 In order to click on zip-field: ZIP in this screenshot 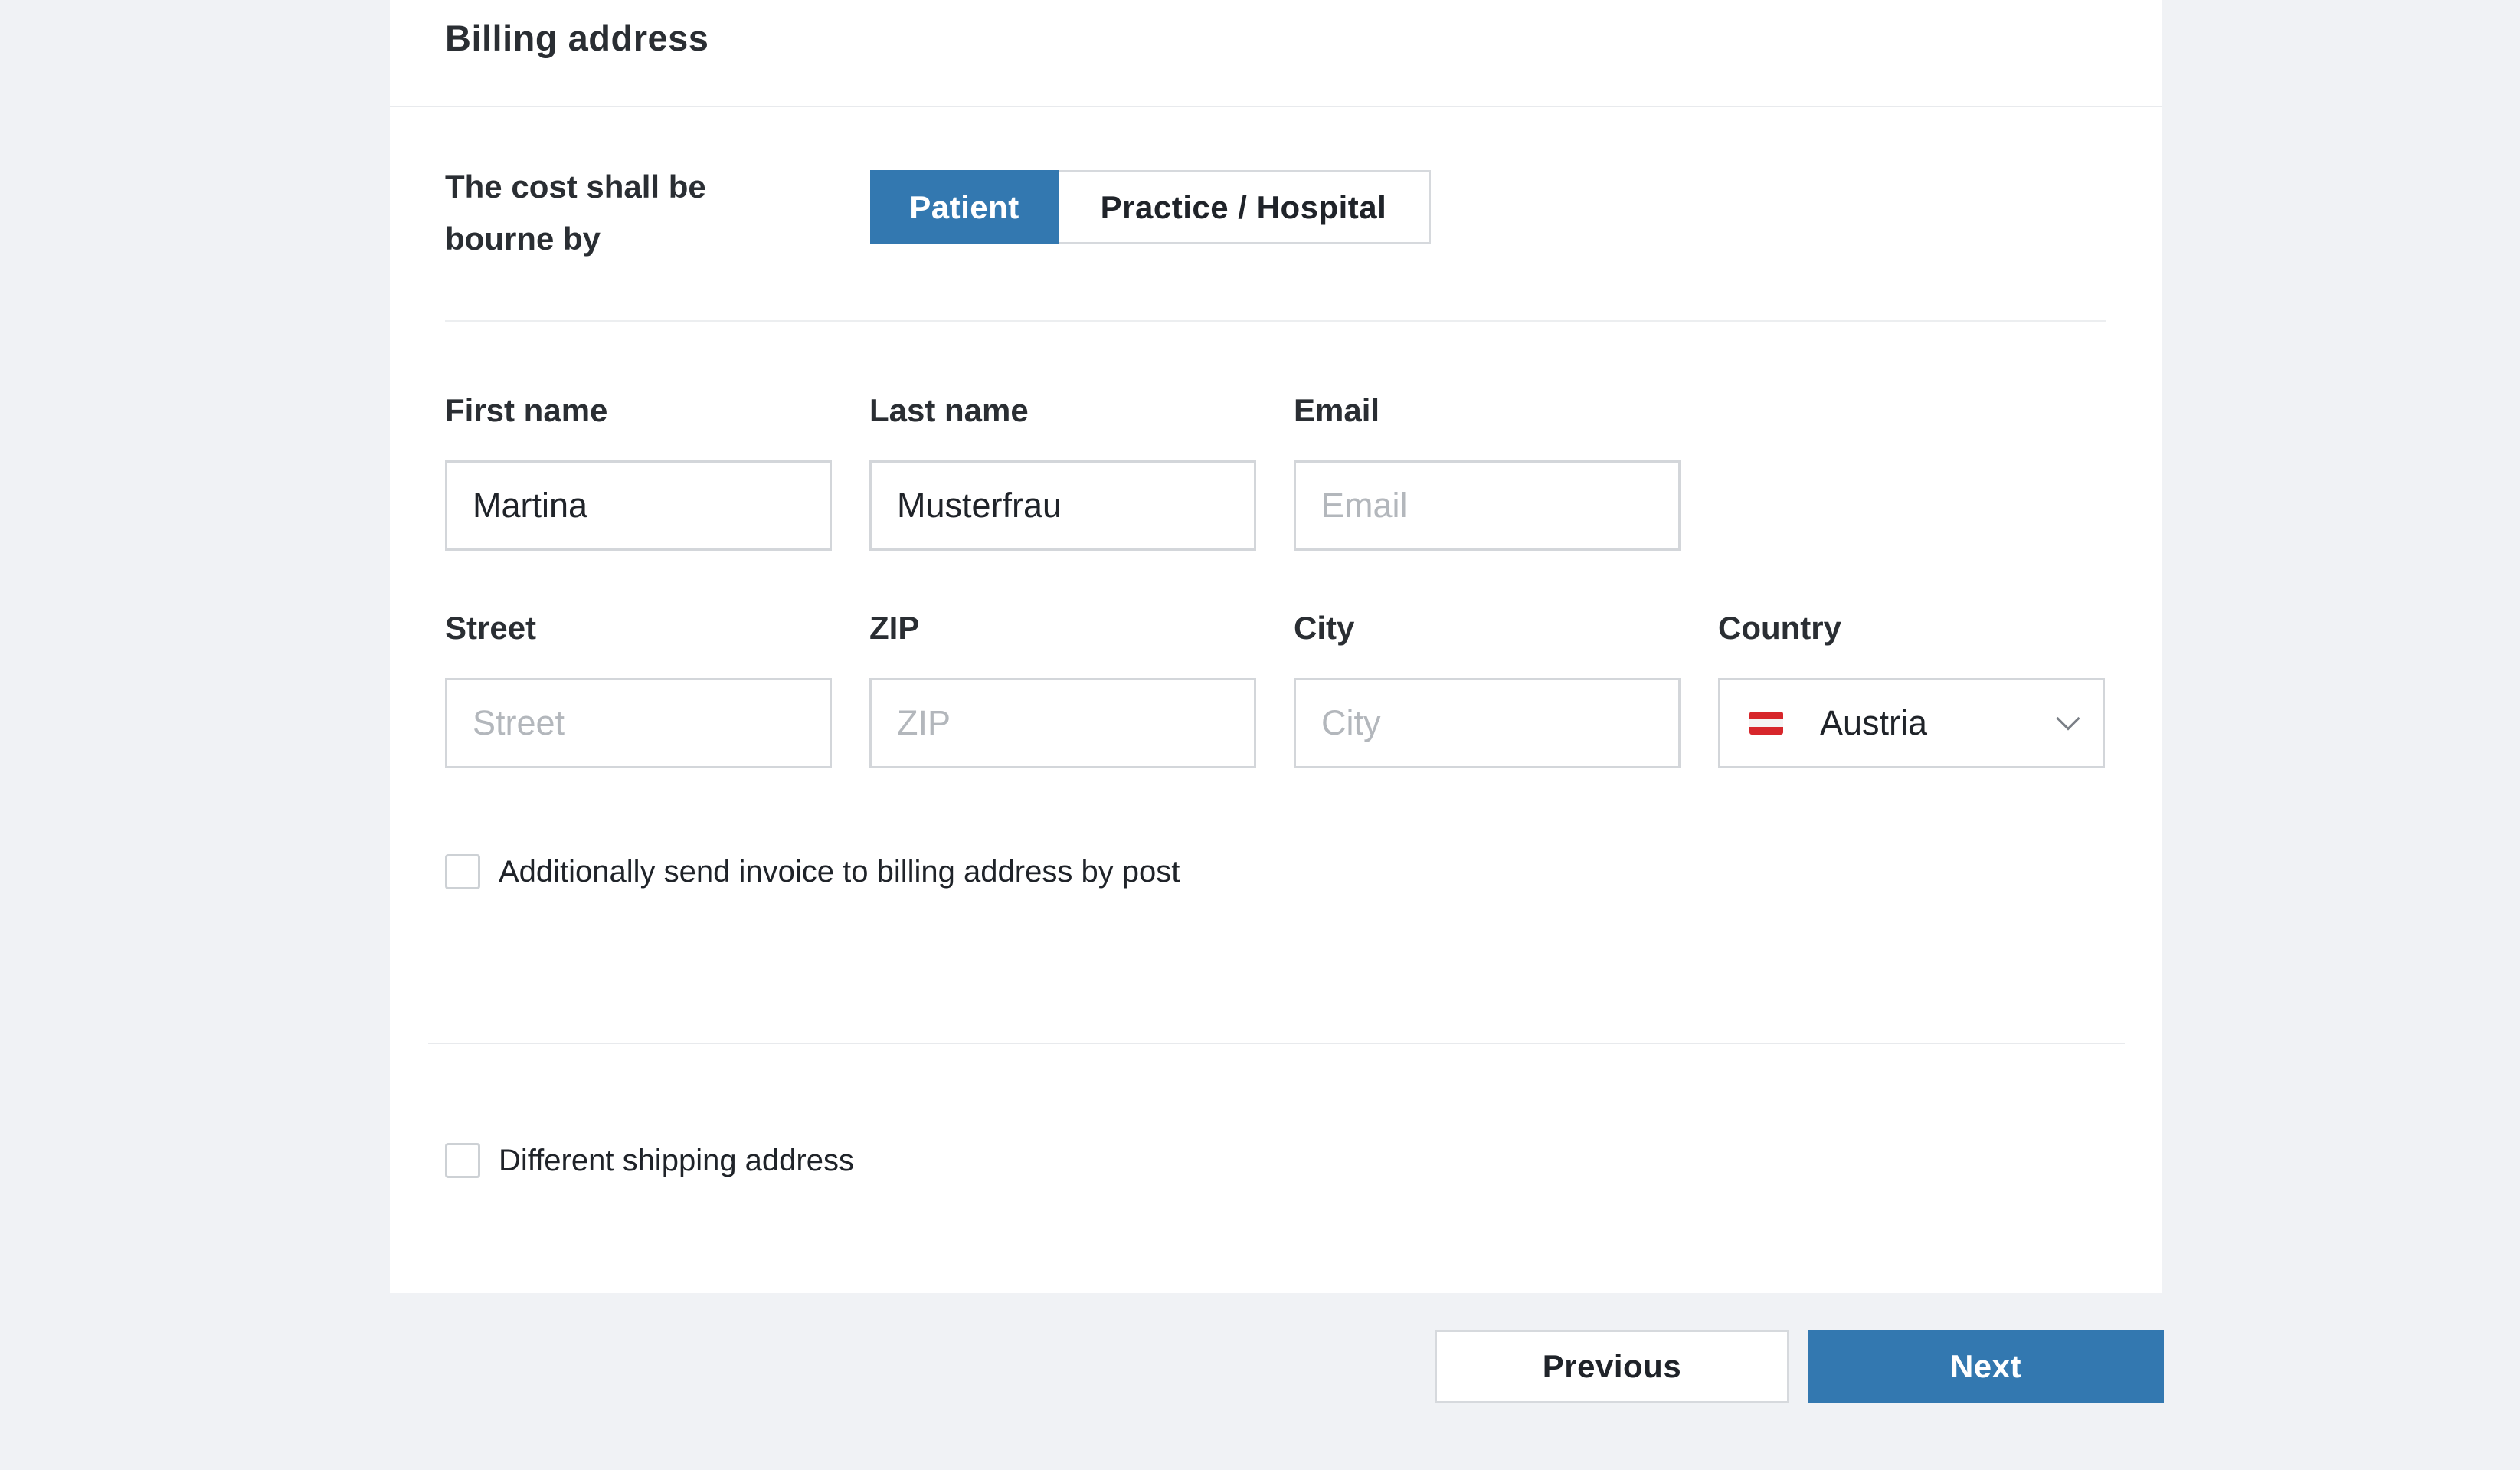, I will do `click(1062, 688)`.